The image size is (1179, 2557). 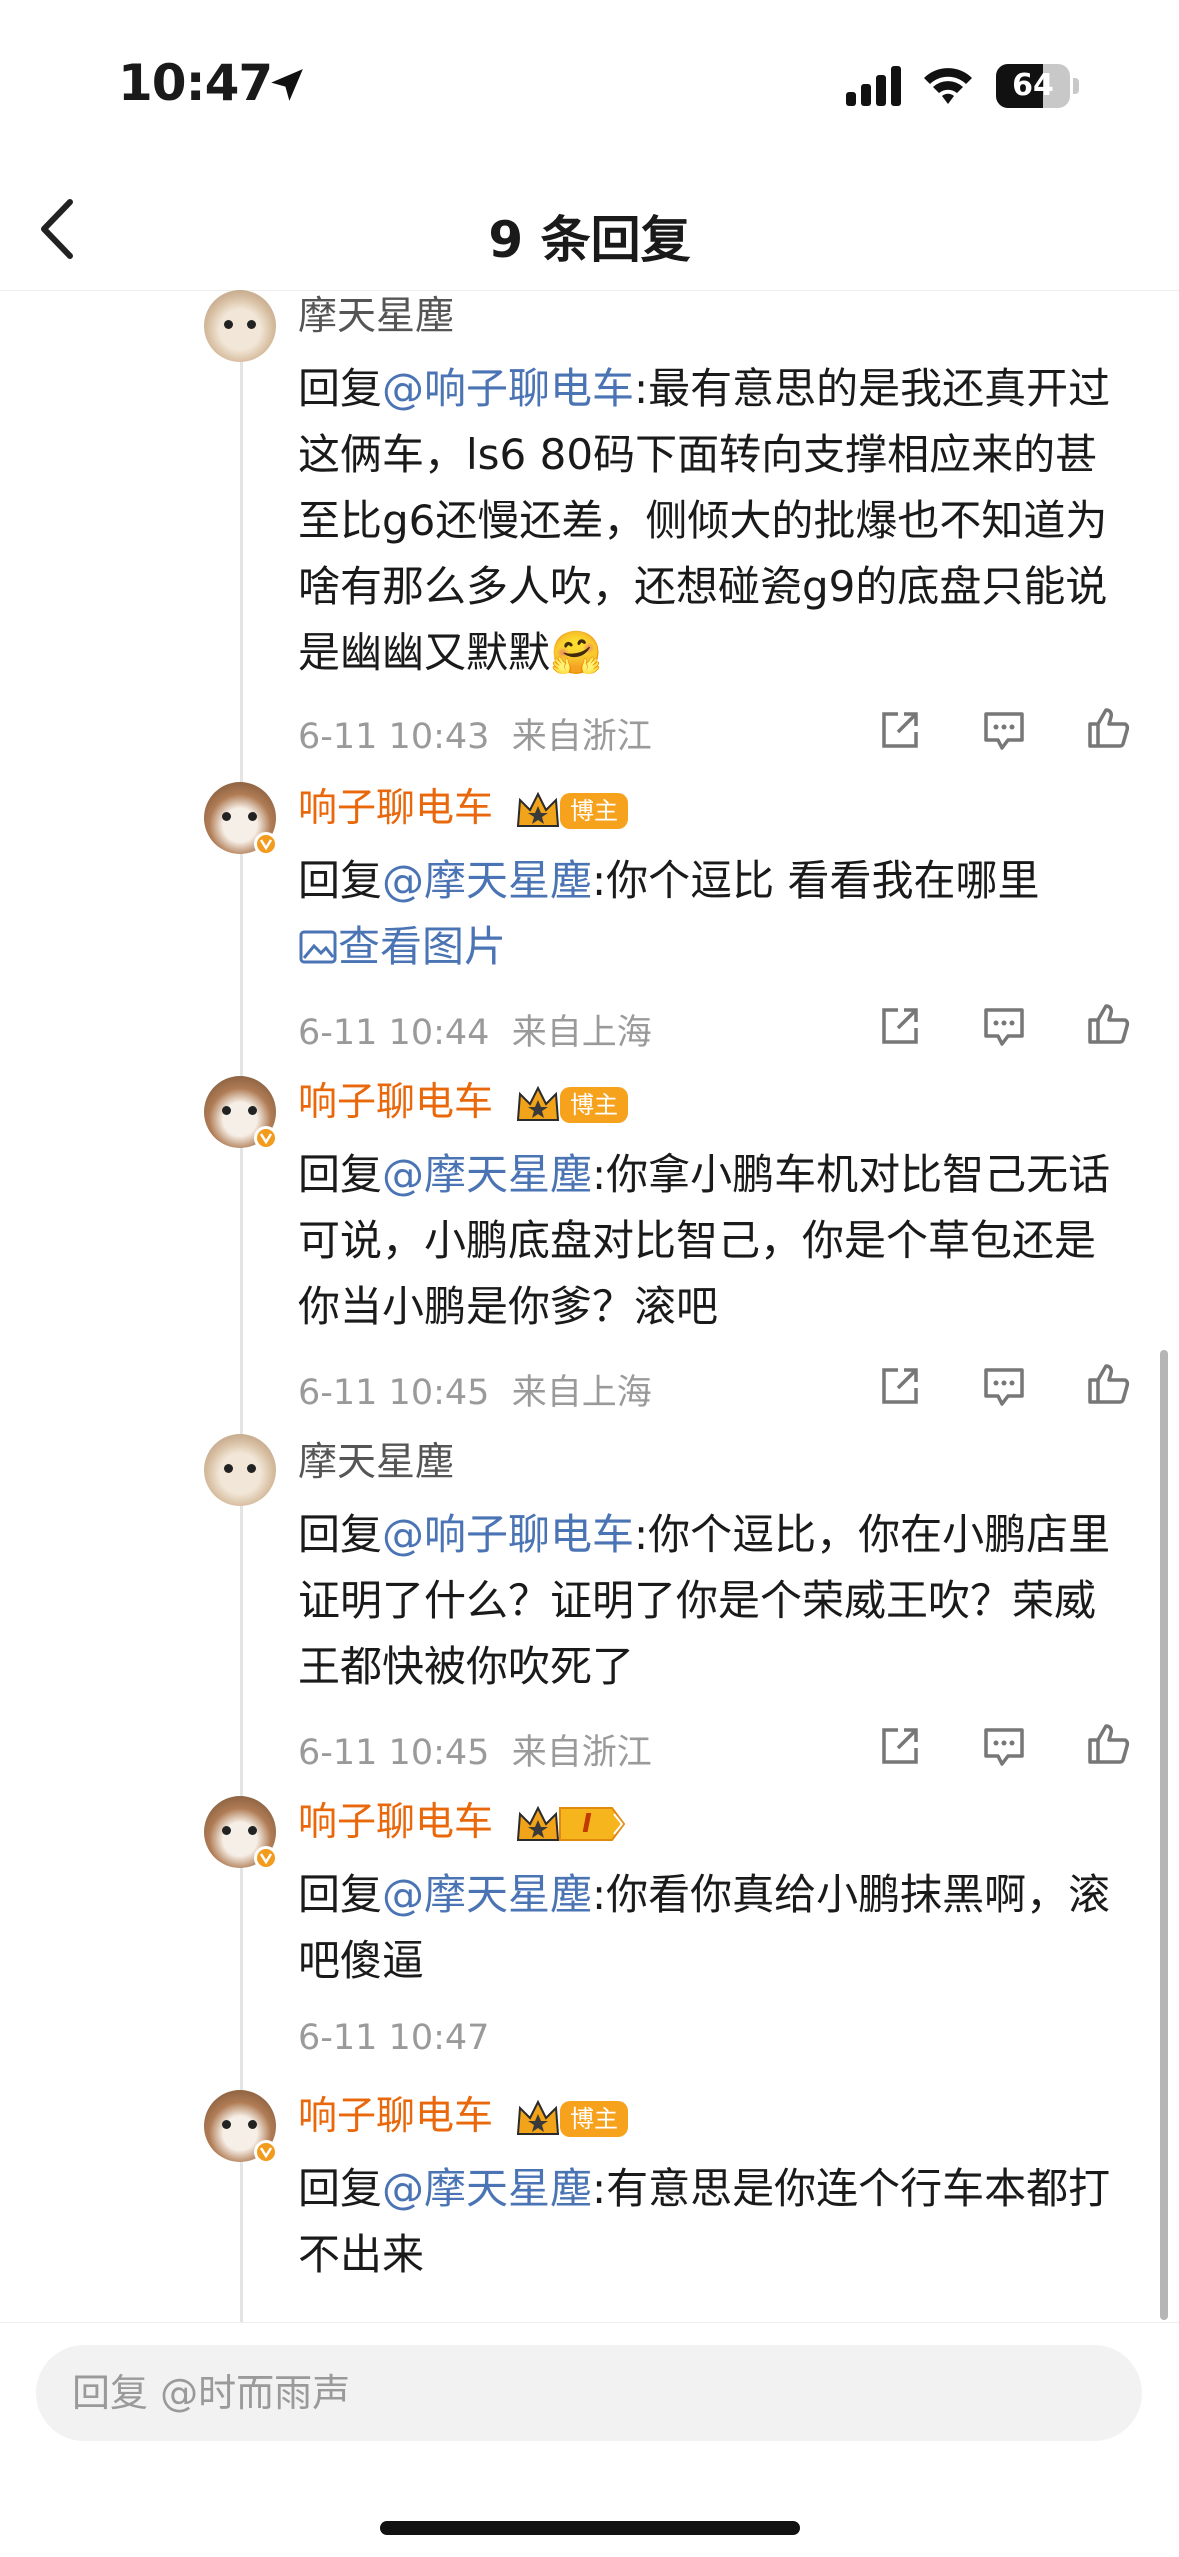 What do you see at coordinates (402, 946) in the screenshot?
I see `view-image-link: 查看图片` at bounding box center [402, 946].